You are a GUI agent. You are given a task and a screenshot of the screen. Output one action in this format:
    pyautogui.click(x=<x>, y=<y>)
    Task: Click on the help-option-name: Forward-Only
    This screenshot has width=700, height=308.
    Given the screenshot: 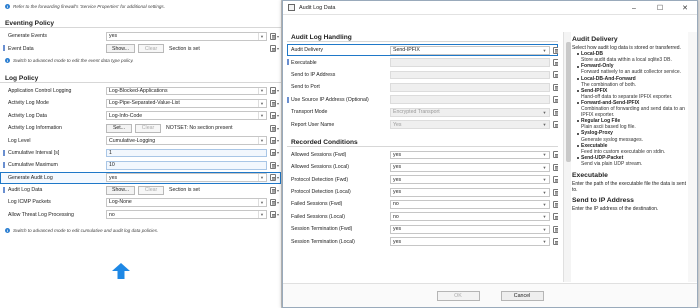 What is the action you would take?
    pyautogui.click(x=632, y=66)
    